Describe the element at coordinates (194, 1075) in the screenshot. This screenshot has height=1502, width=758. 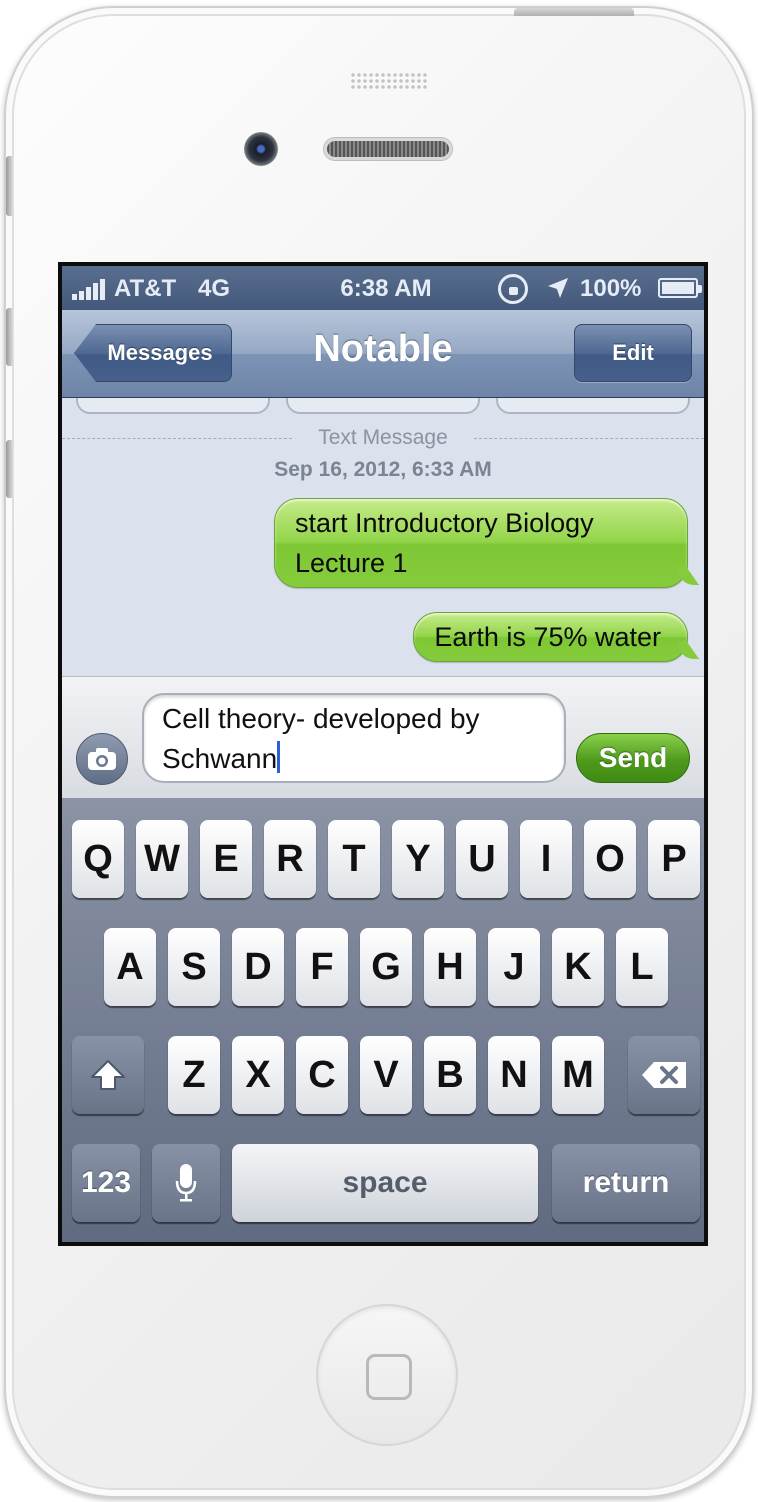
I see `key-z: Z` at that location.